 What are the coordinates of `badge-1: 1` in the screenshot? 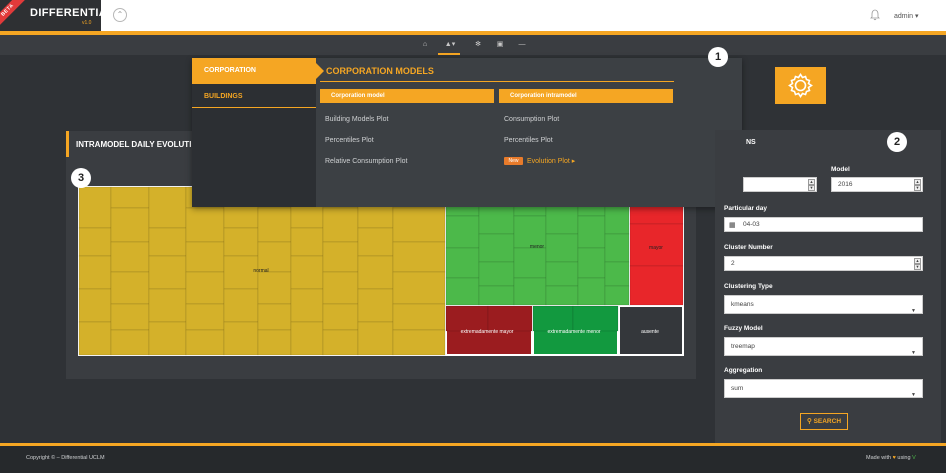 It's located at (718, 57).